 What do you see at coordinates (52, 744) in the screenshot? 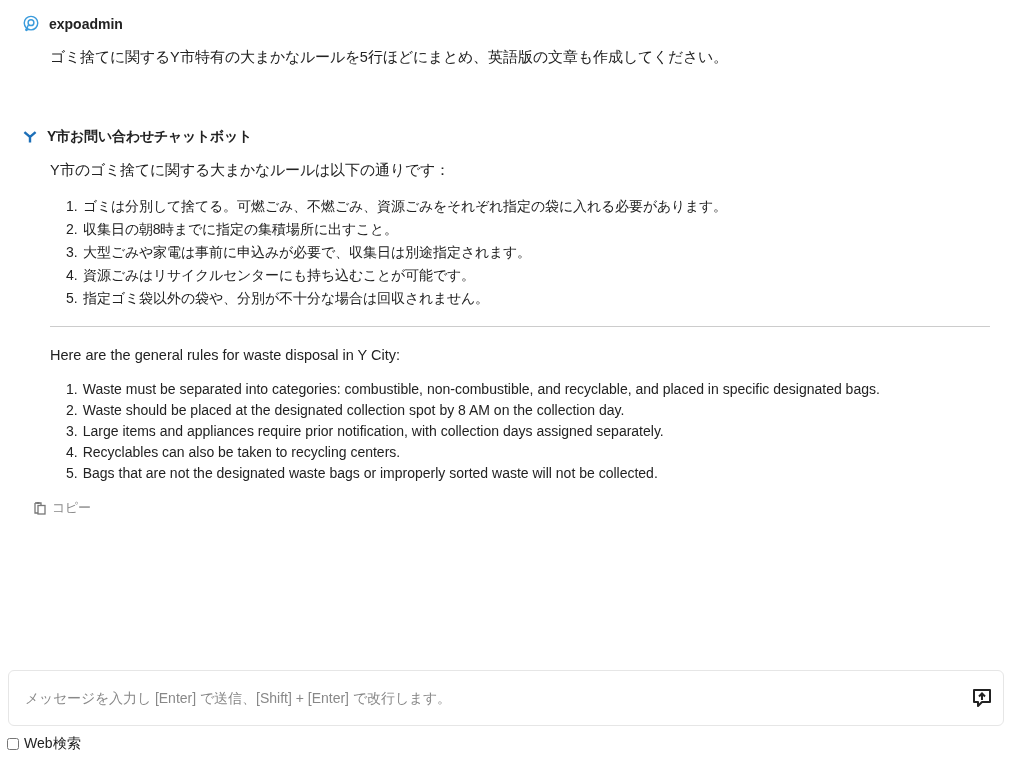
I see `web-search-label: Web検索` at bounding box center [52, 744].